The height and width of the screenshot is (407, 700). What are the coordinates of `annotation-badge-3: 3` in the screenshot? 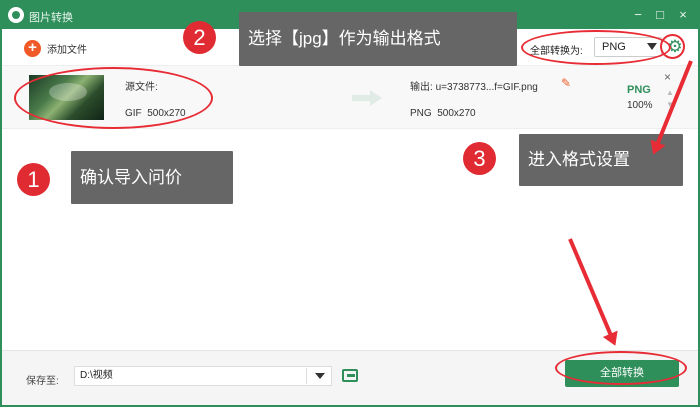 It's located at (479, 158).